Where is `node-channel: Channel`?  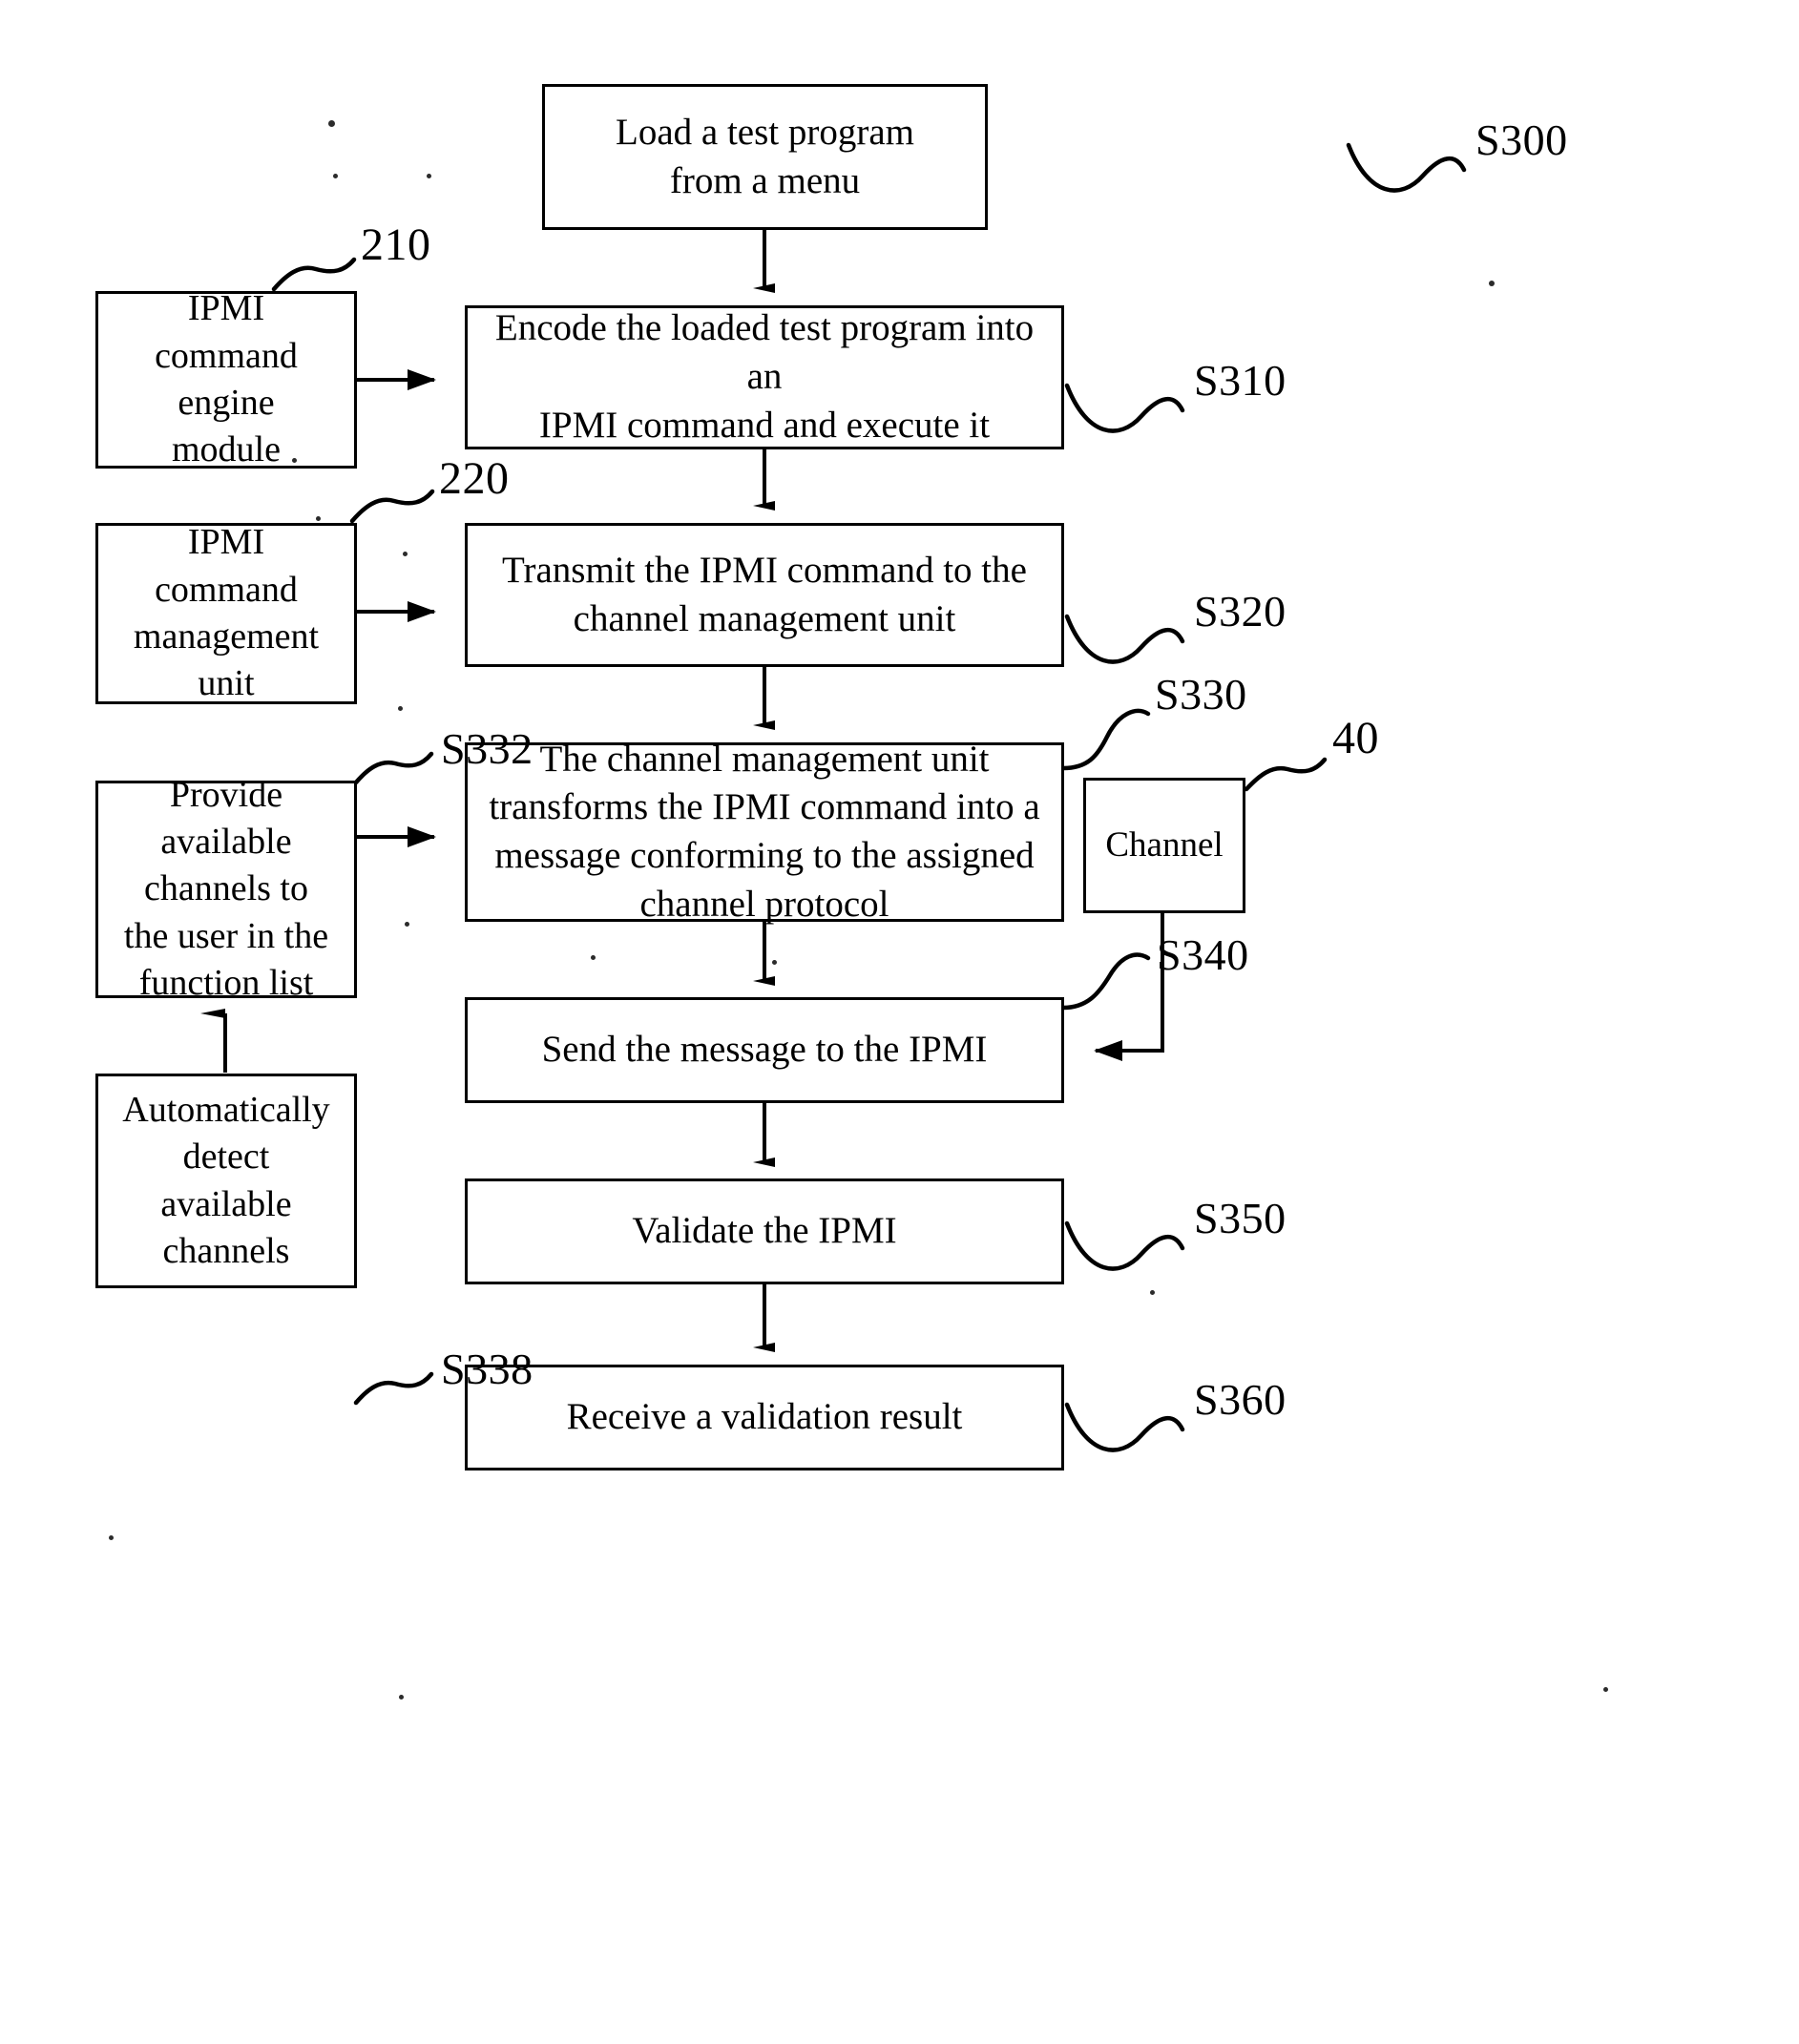 node-channel: Channel is located at coordinates (1164, 846).